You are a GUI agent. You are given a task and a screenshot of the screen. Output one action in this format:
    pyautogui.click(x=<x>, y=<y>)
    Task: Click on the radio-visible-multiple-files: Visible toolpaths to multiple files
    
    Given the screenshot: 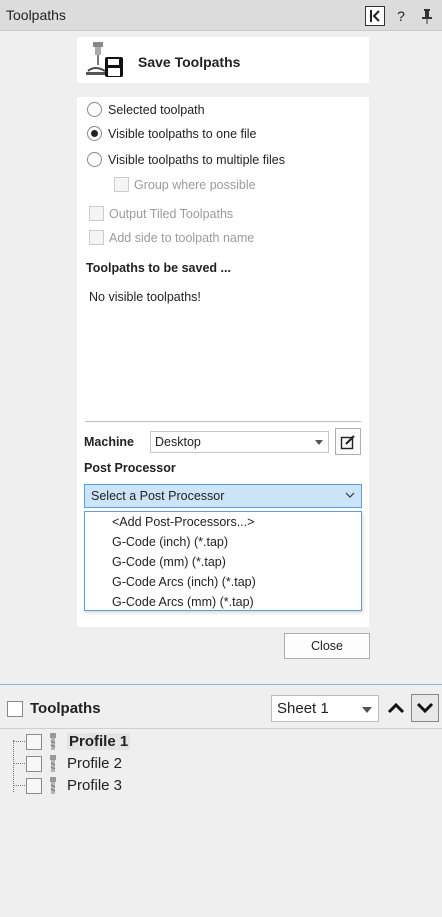 What is the action you would take?
    pyautogui.click(x=186, y=159)
    